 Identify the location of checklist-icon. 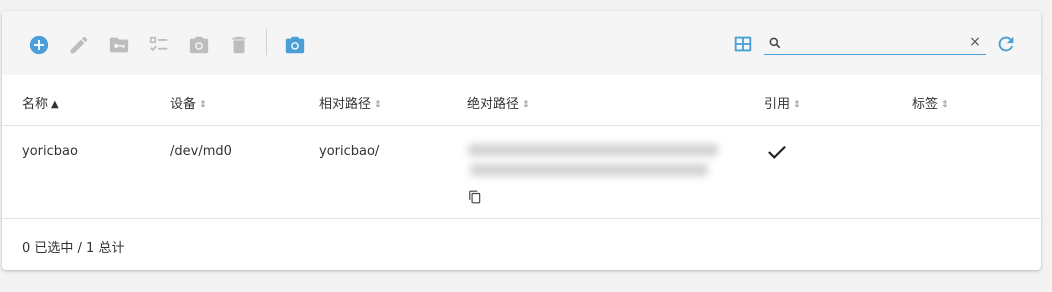
(158, 44).